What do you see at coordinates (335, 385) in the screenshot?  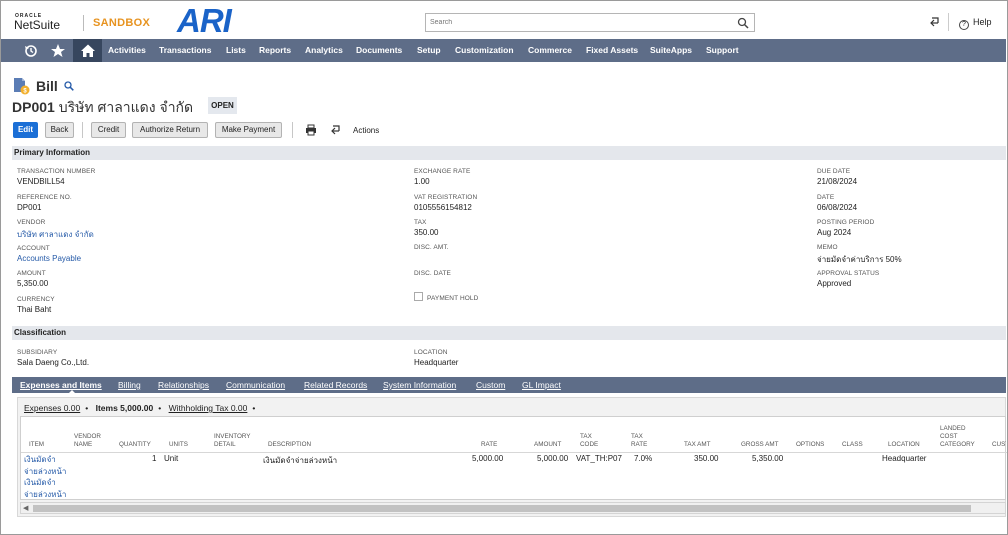 I see `tab-related-records: Related Records` at bounding box center [335, 385].